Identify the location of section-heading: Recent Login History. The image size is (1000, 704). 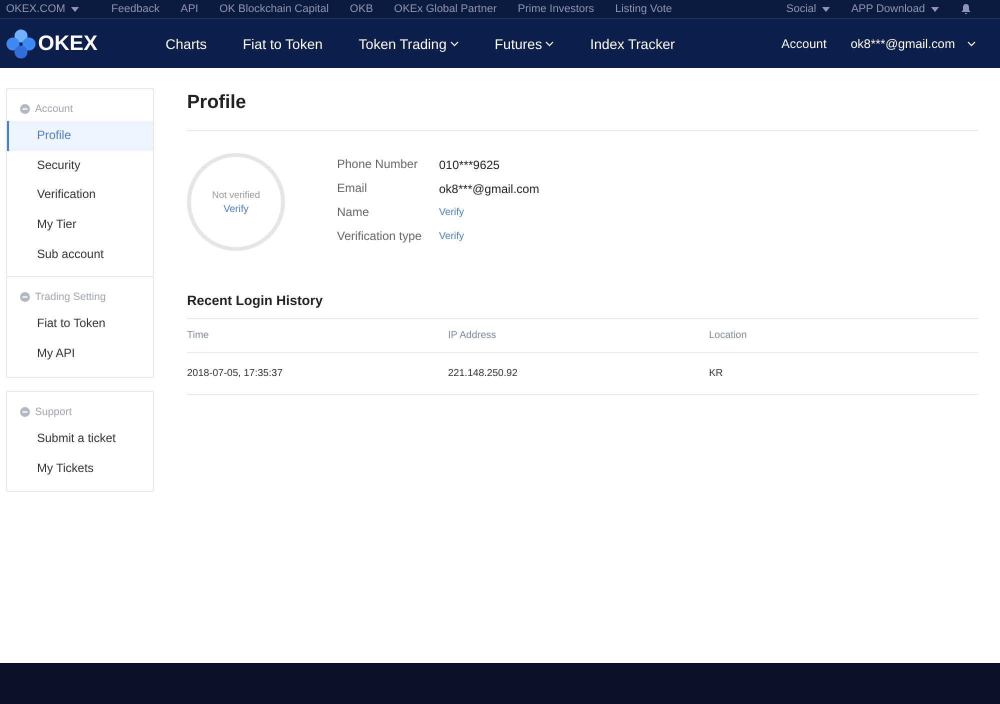
(255, 300).